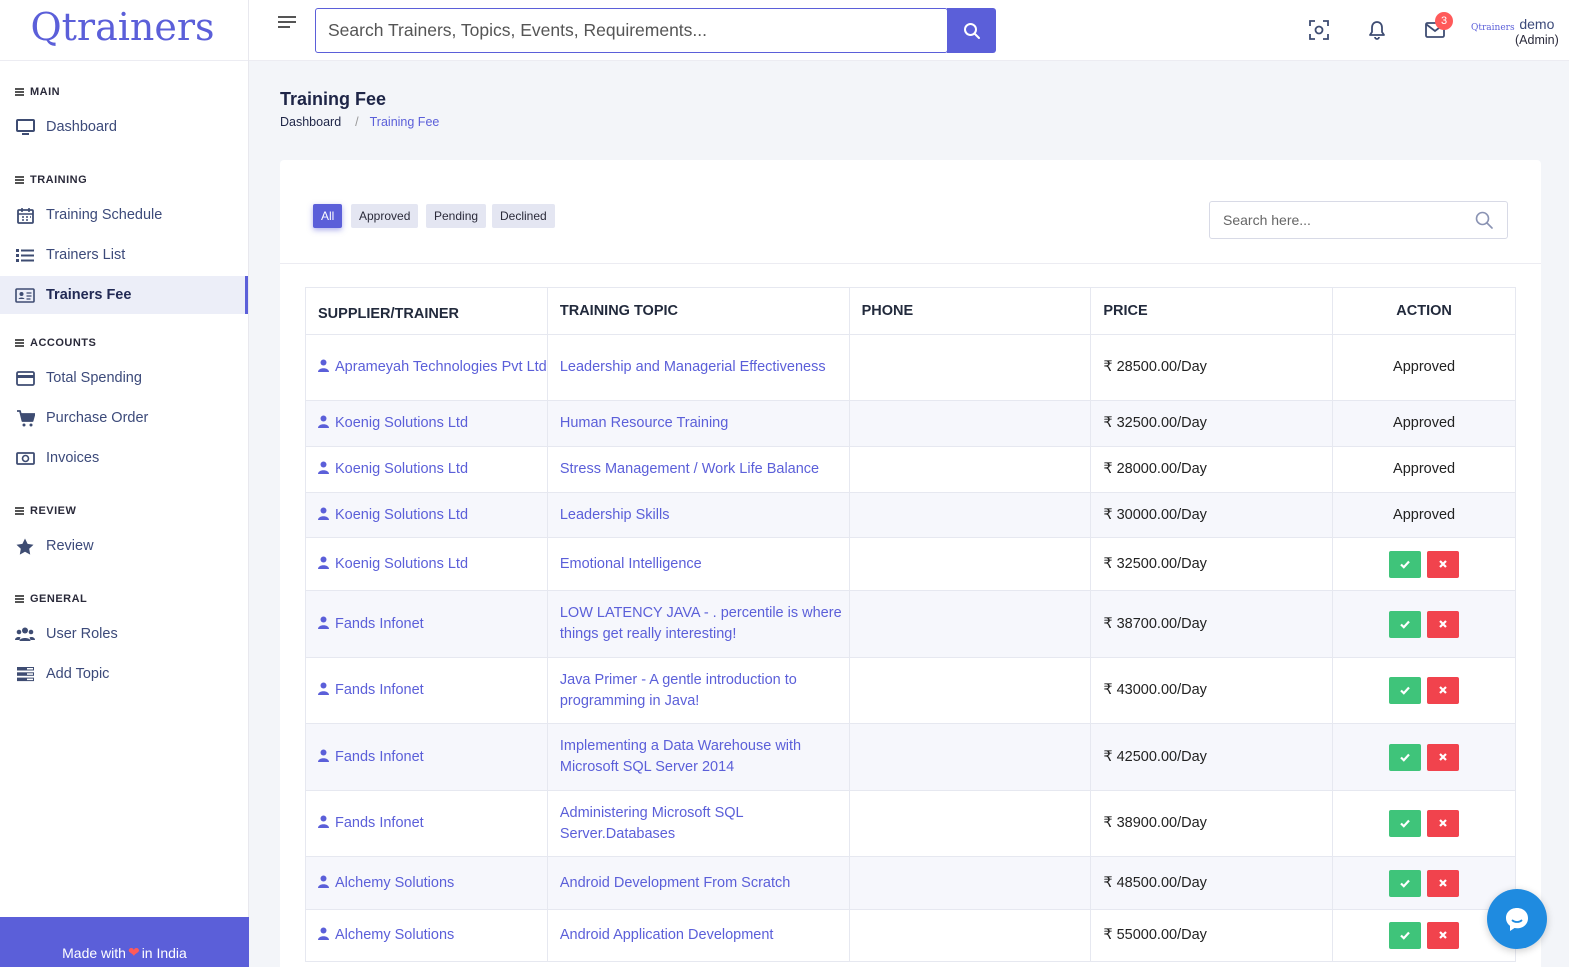 The image size is (1569, 967). I want to click on training-topic-link: Stress Management / Work Life Balance, so click(689, 469).